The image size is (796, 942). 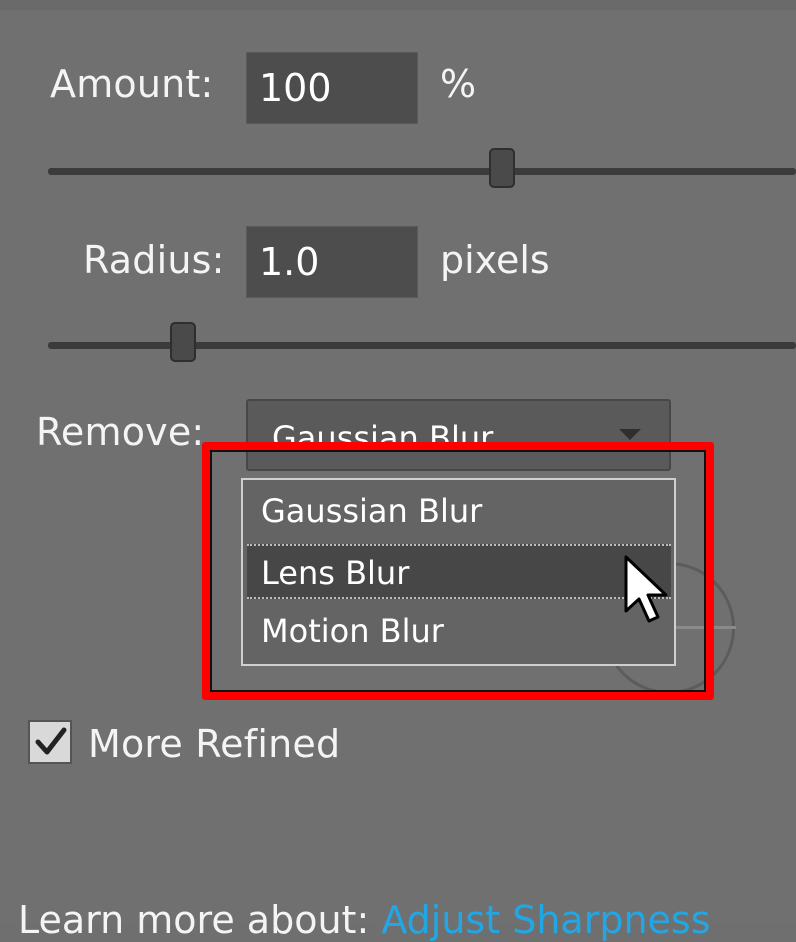 I want to click on radius-slider-track, so click(x=422, y=345).